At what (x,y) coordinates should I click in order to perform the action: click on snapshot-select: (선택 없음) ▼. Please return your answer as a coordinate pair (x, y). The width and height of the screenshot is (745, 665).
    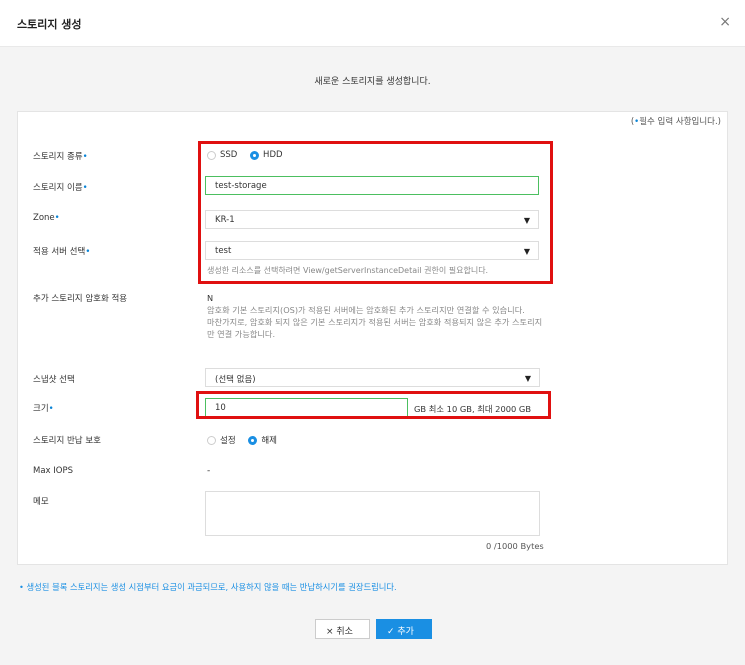
    Looking at the image, I should click on (372, 377).